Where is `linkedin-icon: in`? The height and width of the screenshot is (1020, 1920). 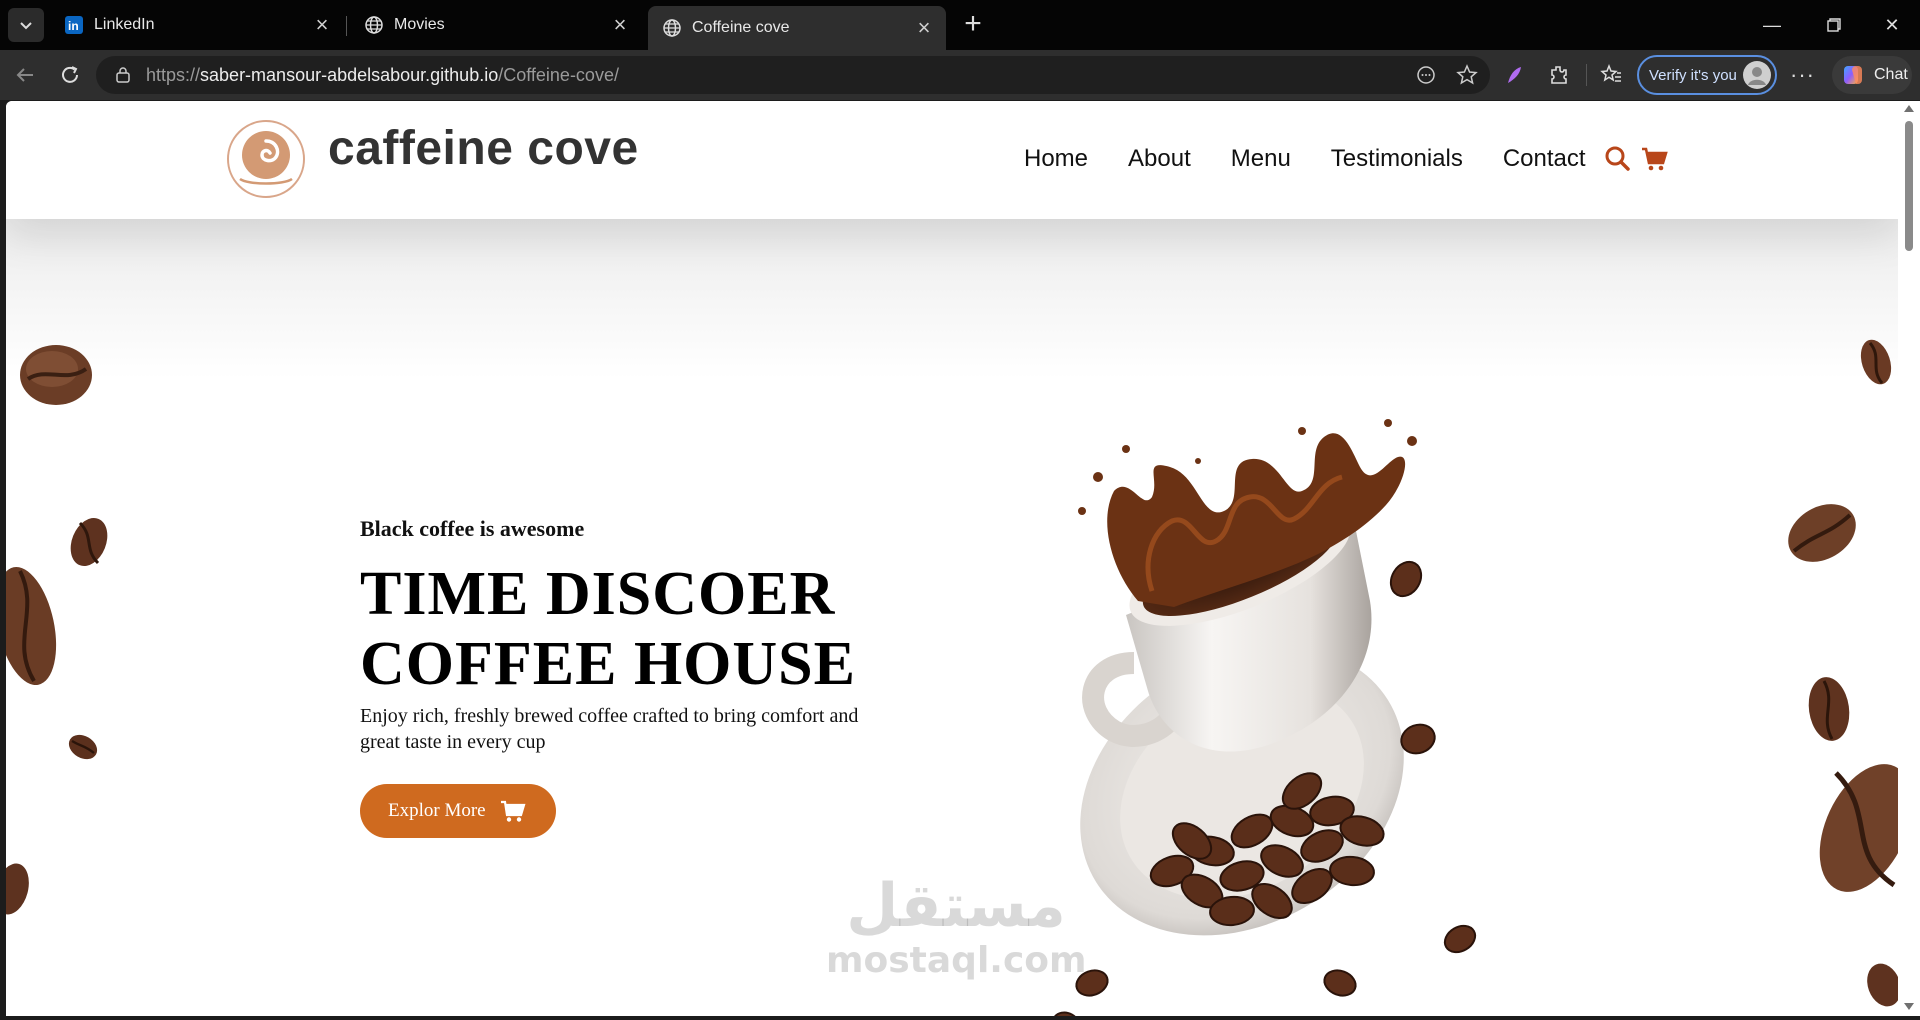 linkedin-icon: in is located at coordinates (74, 25).